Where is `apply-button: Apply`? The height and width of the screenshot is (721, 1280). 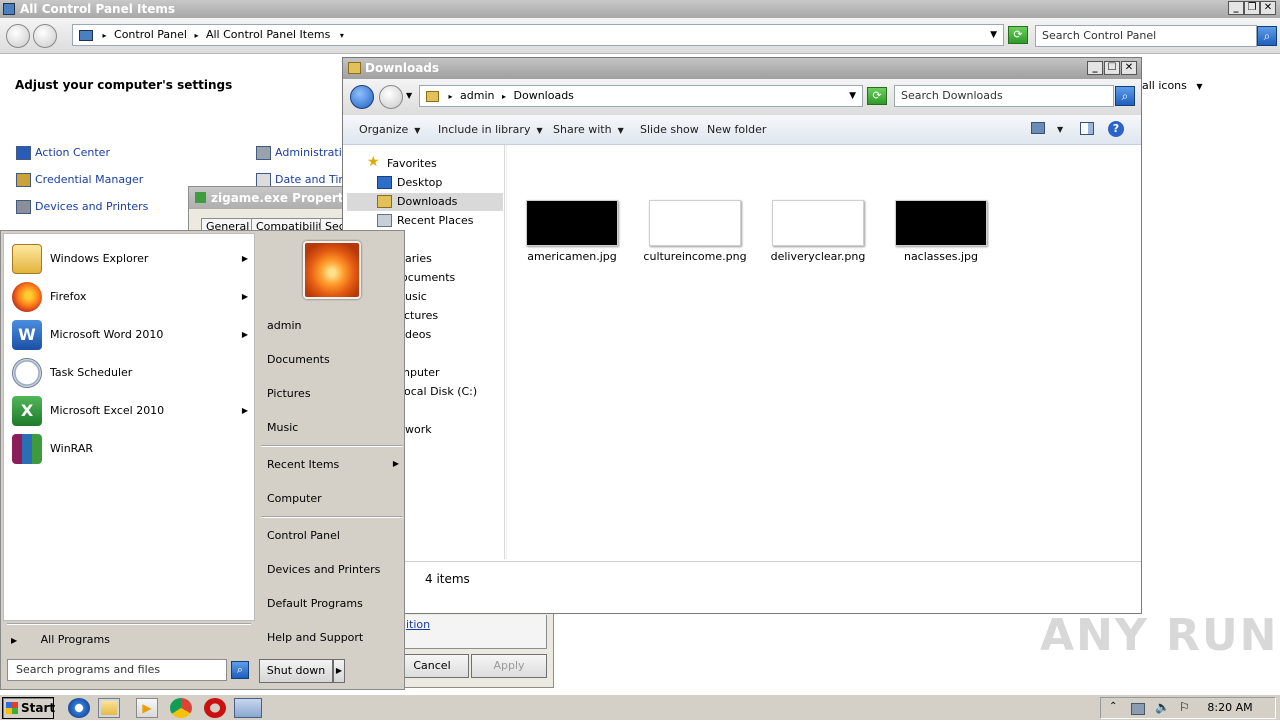
apply-button: Apply is located at coordinates (509, 666).